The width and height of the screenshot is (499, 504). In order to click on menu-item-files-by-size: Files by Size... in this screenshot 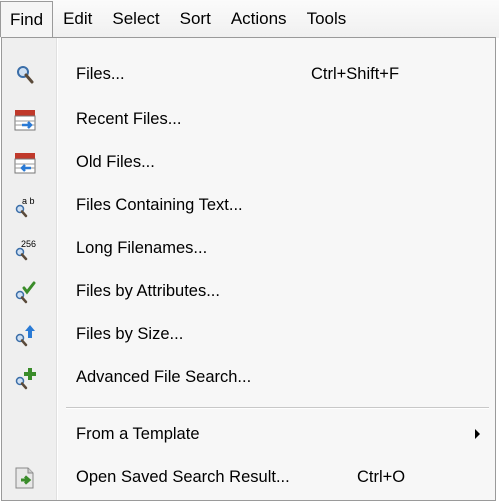, I will do `click(248, 334)`.